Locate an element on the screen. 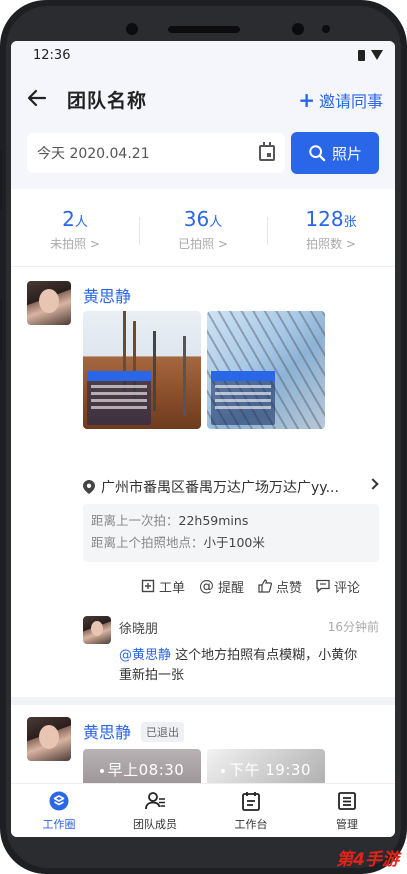 The image size is (407, 874). location-pin-icon is located at coordinates (89, 487).